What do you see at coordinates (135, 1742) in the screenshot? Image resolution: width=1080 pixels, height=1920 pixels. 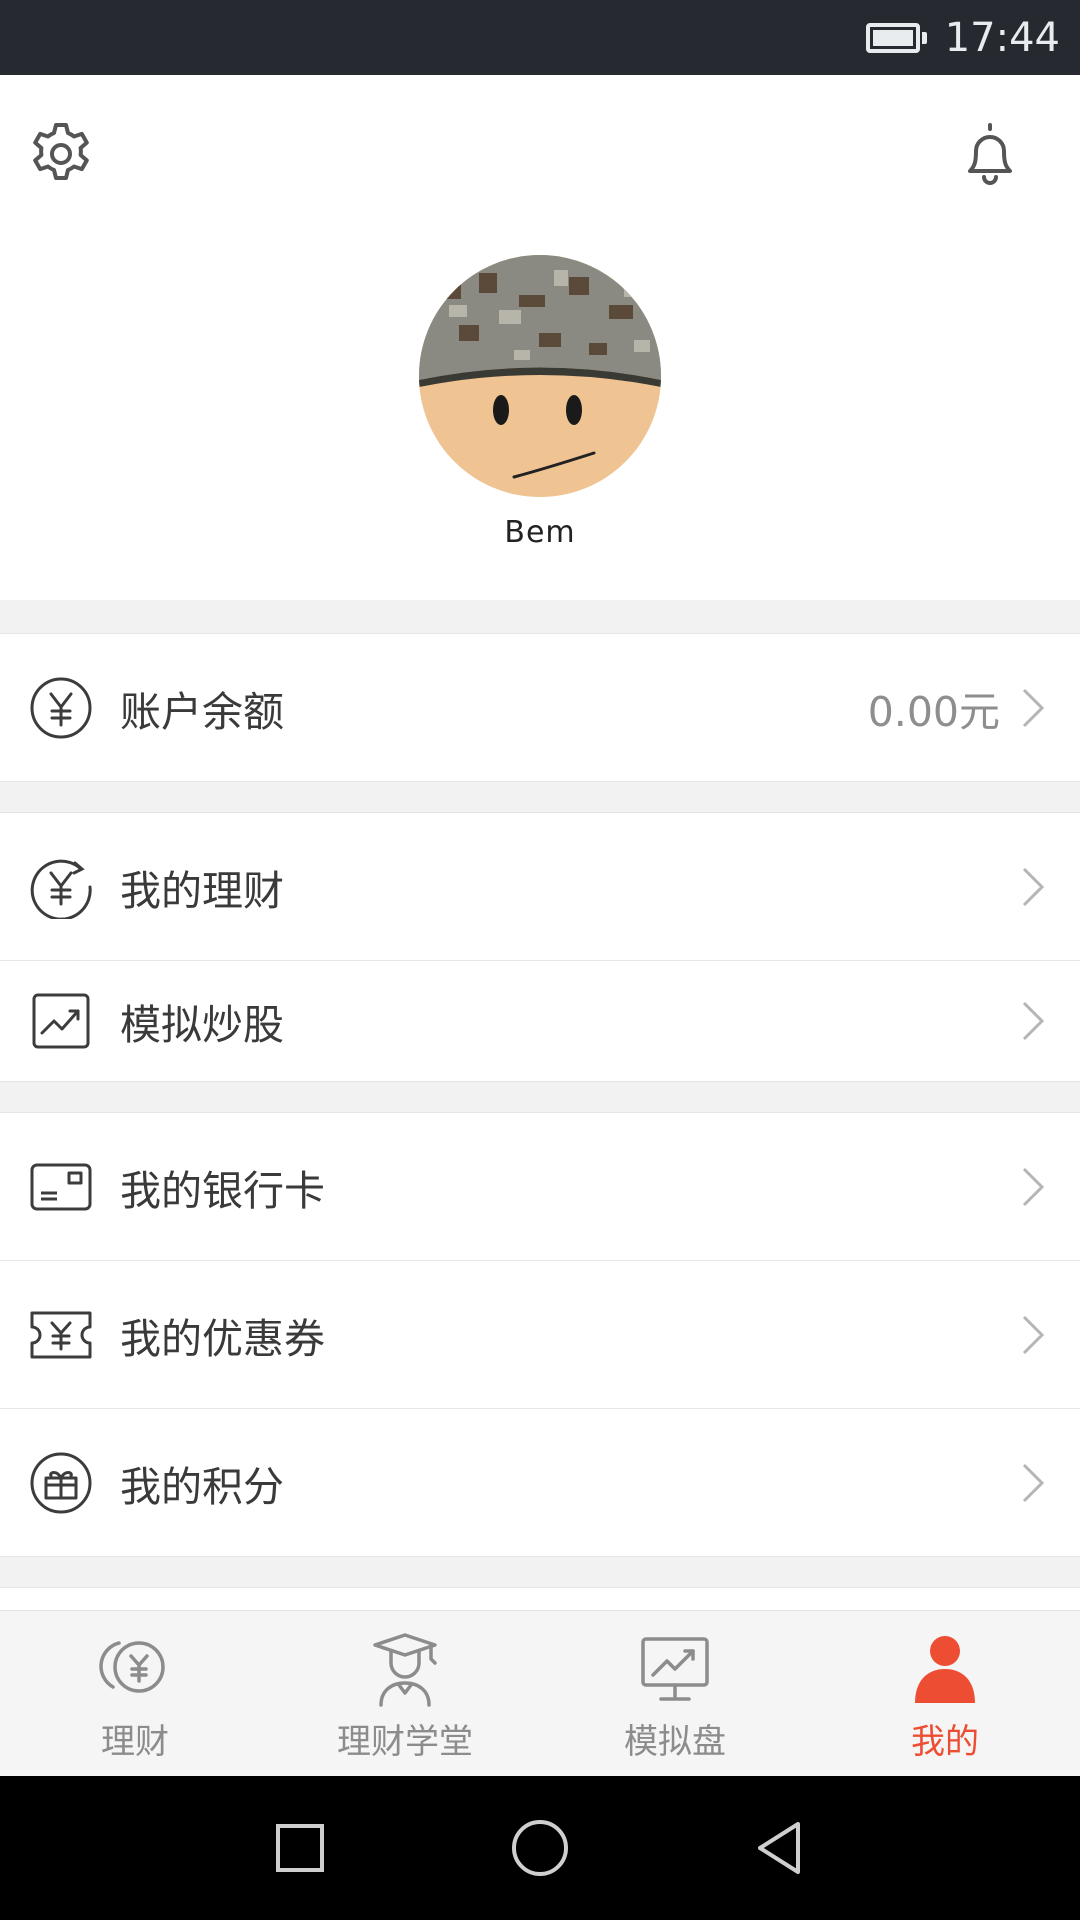 I see `tab-label: 理财` at bounding box center [135, 1742].